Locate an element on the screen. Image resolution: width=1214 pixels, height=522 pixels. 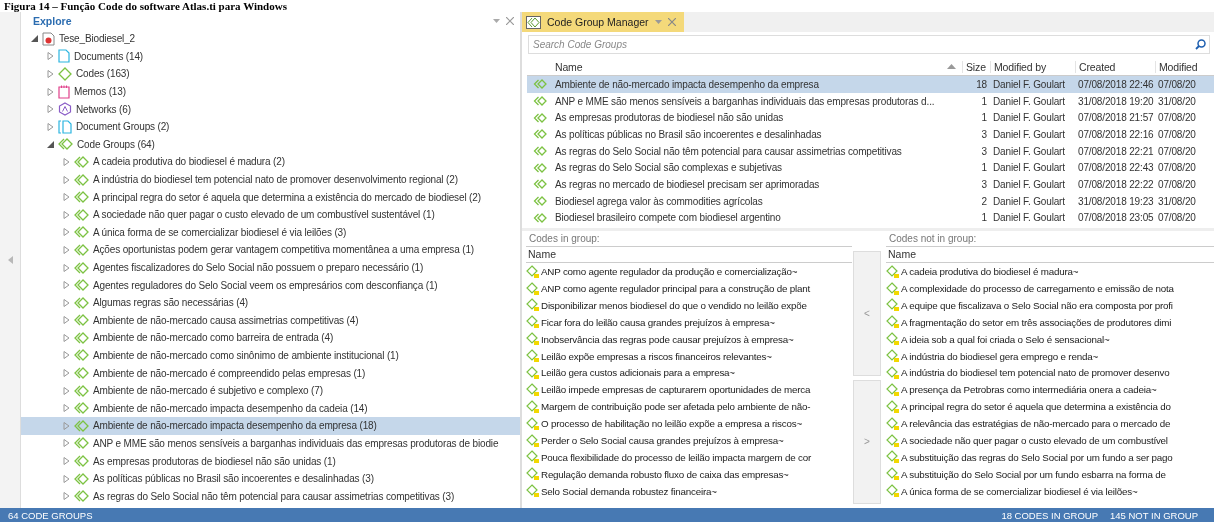
tree-item: Ambiente de não-mercado como sinônimo de ambiente institucional (1) is located at coordinates (270, 355).